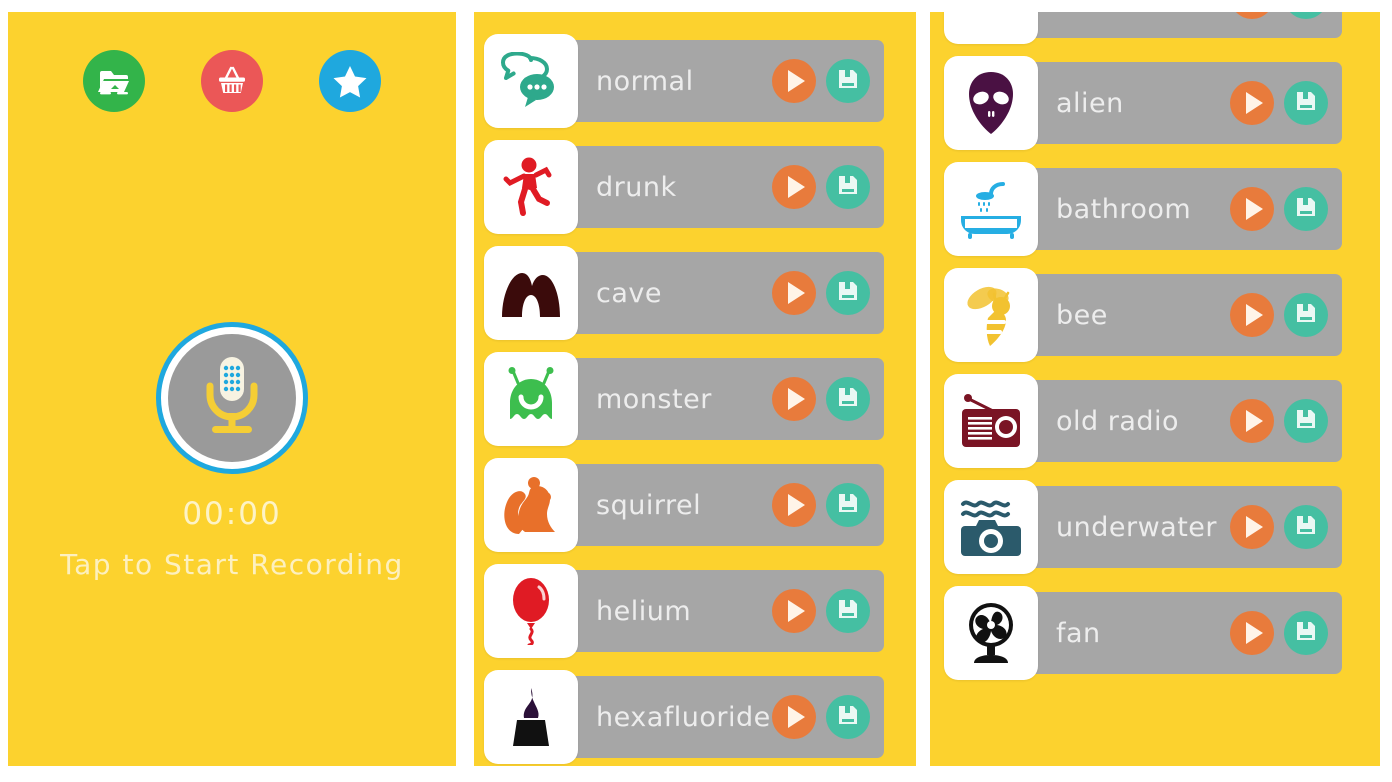 This screenshot has height=782, width=1392. What do you see at coordinates (1155, 315) in the screenshot?
I see `list-item: bee` at bounding box center [1155, 315].